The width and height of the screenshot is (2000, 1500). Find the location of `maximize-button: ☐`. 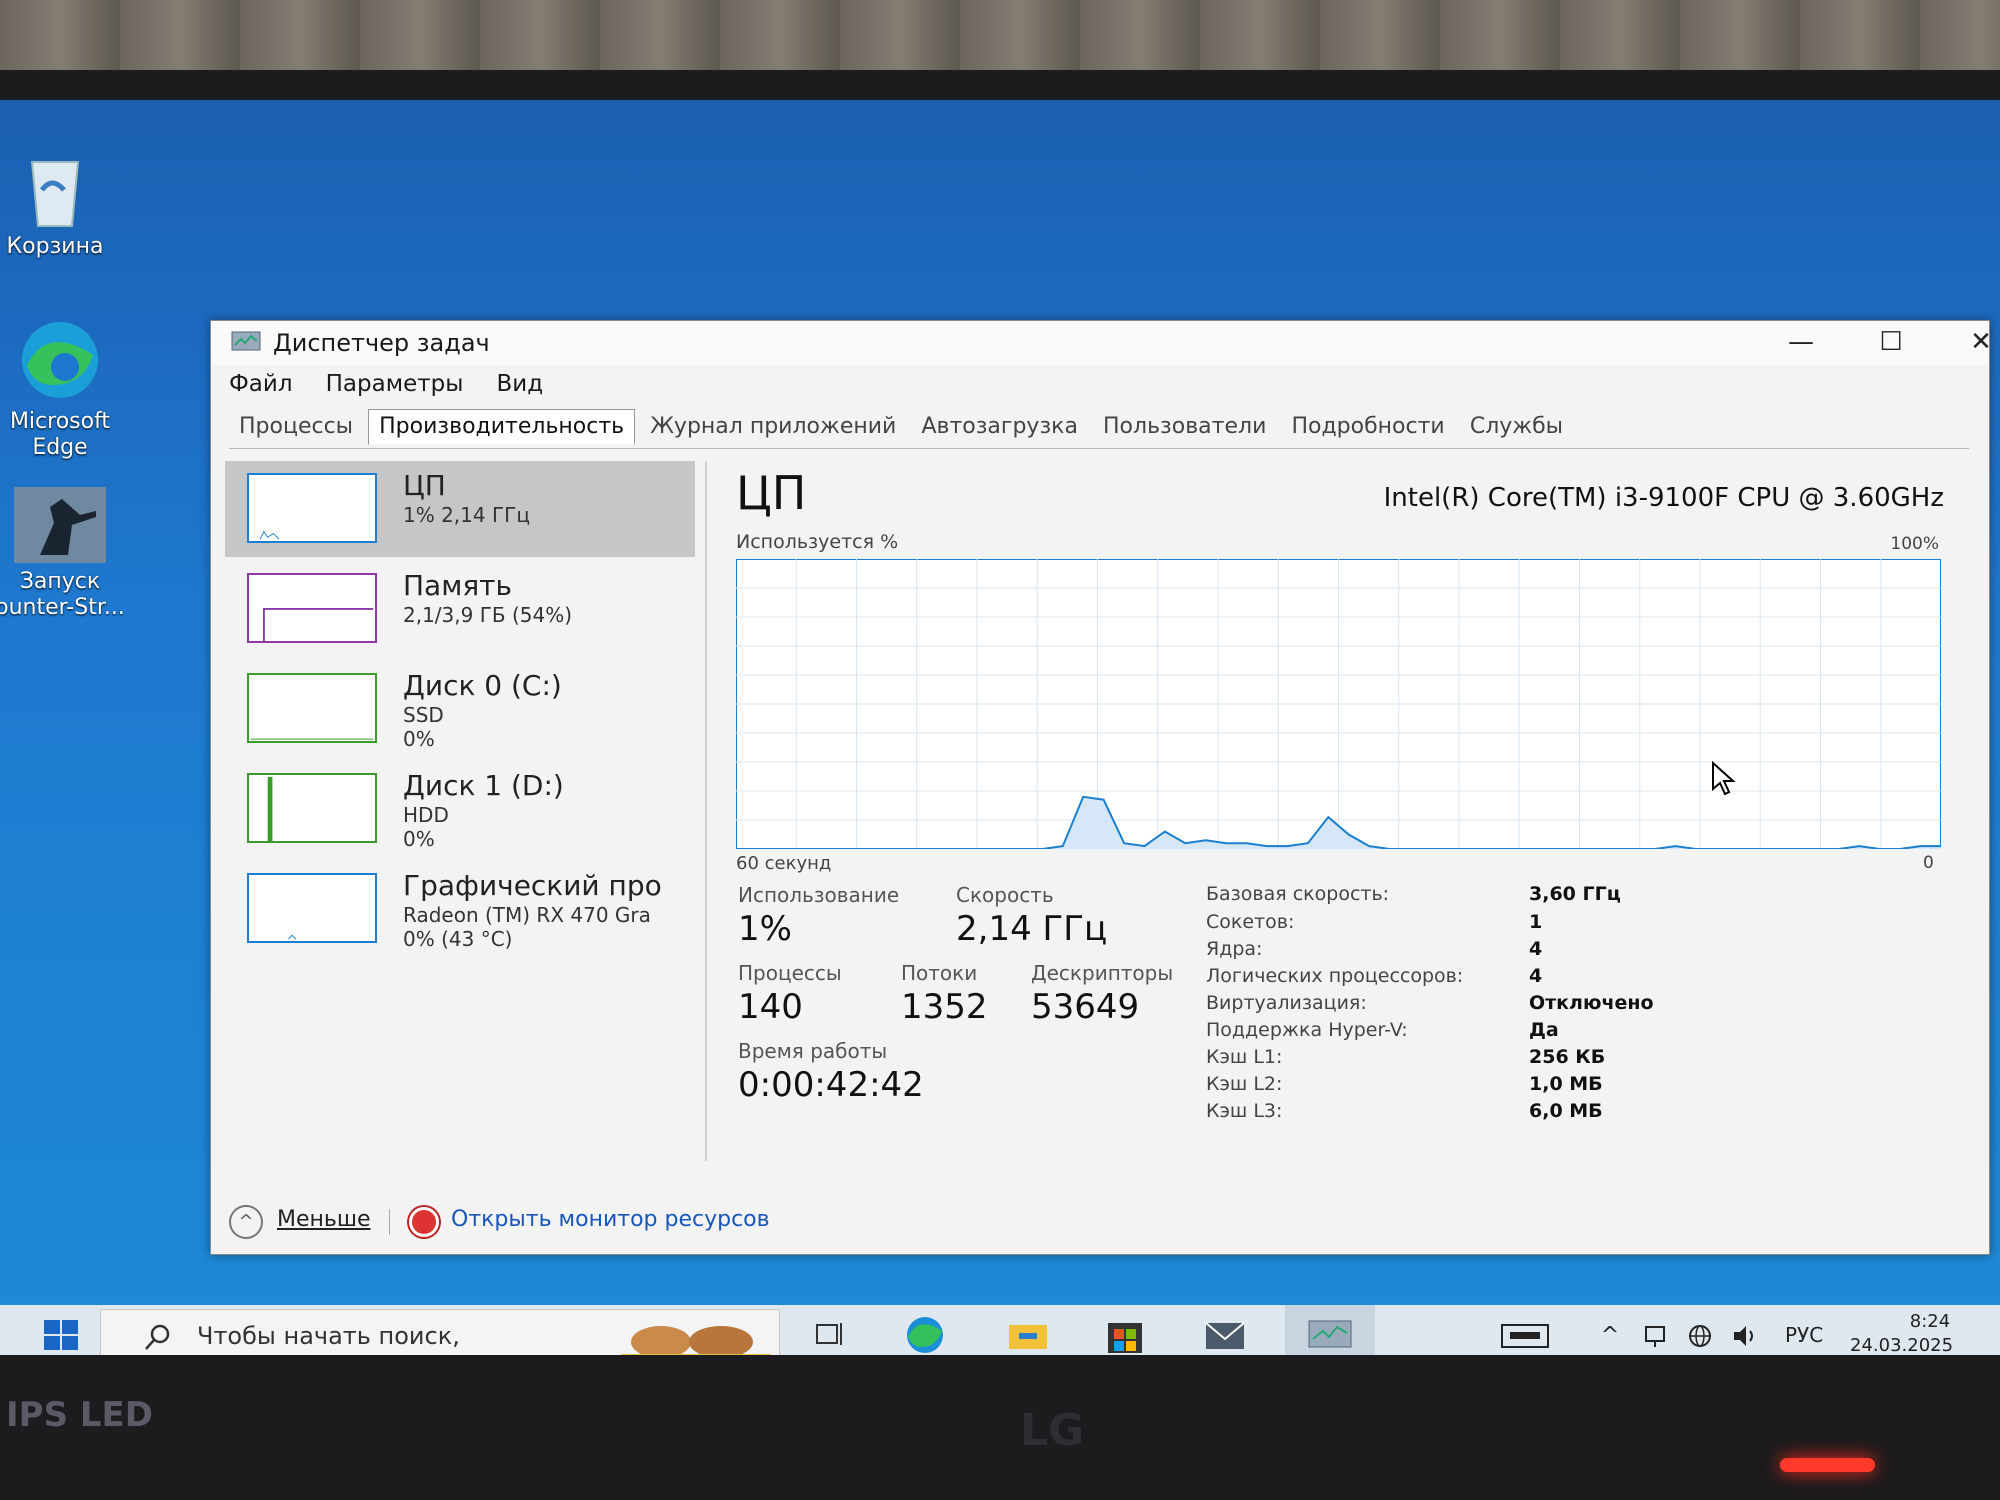

maximize-button: ☐ is located at coordinates (1891, 344).